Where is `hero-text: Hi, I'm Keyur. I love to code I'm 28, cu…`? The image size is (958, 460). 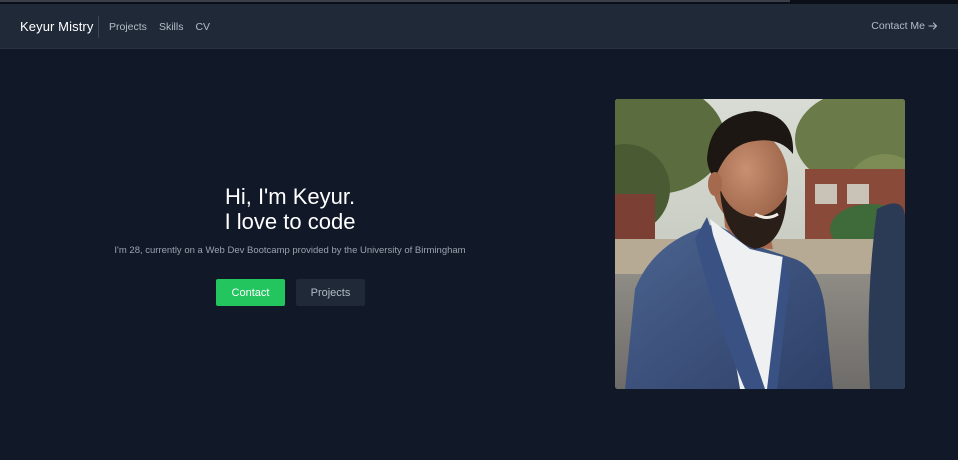 hero-text: Hi, I'm Keyur. I love to code I'm 28, cu… is located at coordinates (290, 220).